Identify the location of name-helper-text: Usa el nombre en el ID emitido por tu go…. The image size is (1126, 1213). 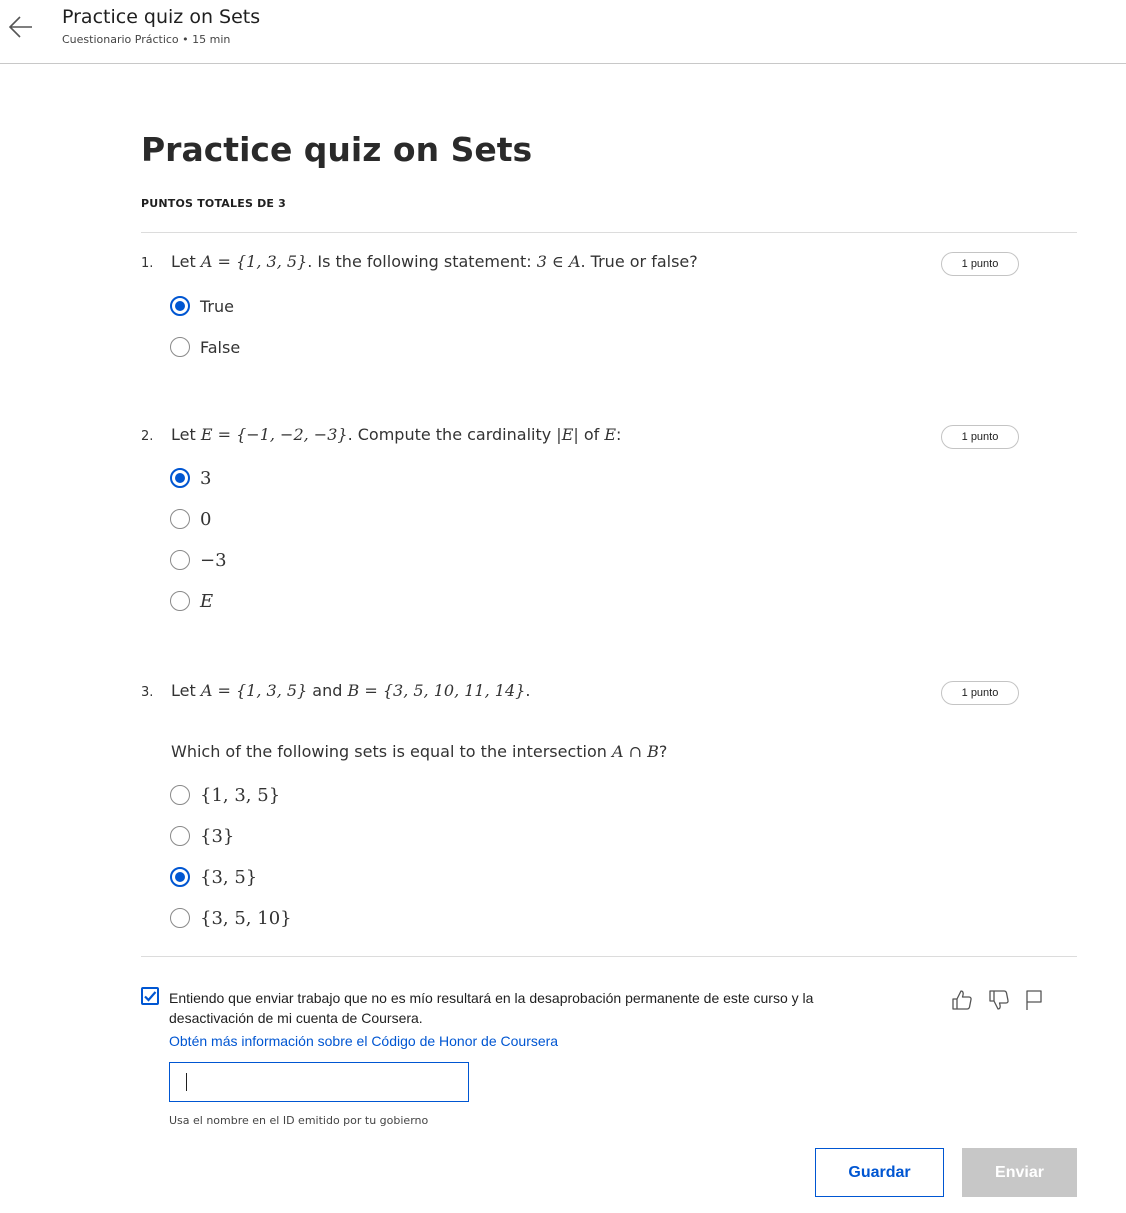
(299, 1120).